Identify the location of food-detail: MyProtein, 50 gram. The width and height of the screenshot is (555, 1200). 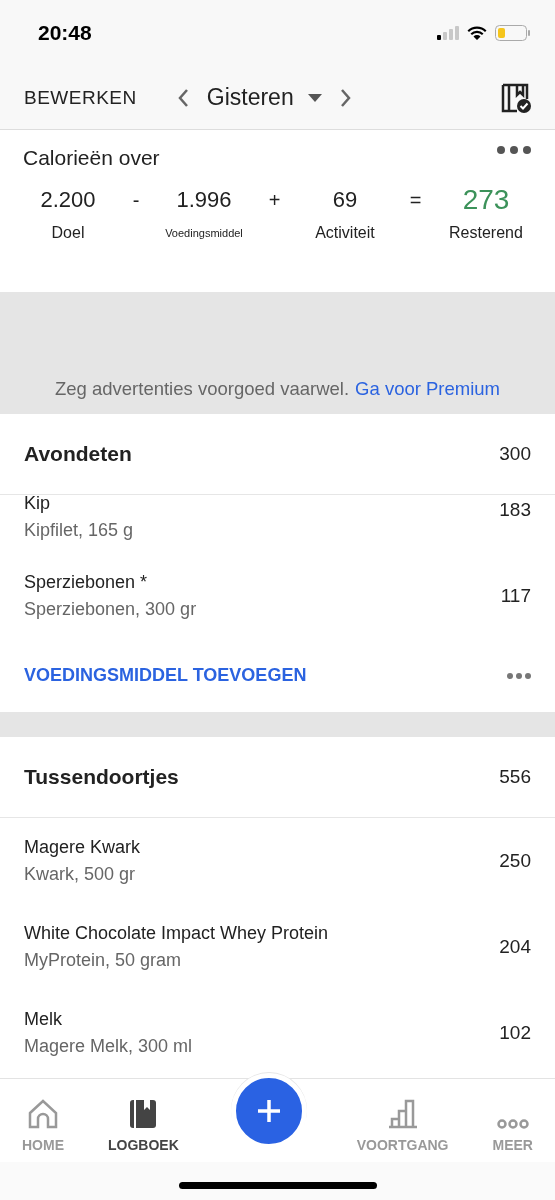
(103, 960).